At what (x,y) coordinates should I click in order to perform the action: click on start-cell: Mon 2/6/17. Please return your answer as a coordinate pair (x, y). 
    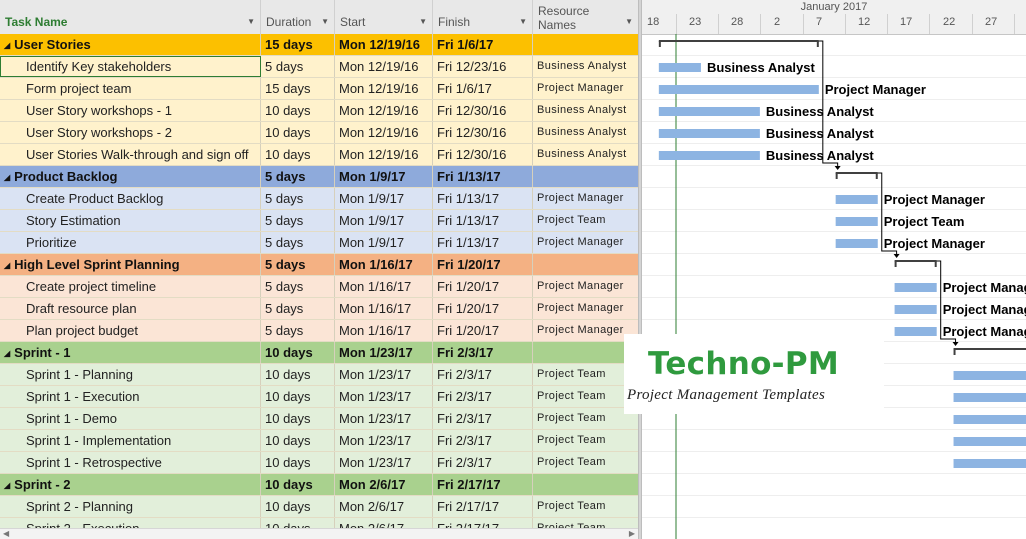
    Looking at the image, I should click on (384, 484).